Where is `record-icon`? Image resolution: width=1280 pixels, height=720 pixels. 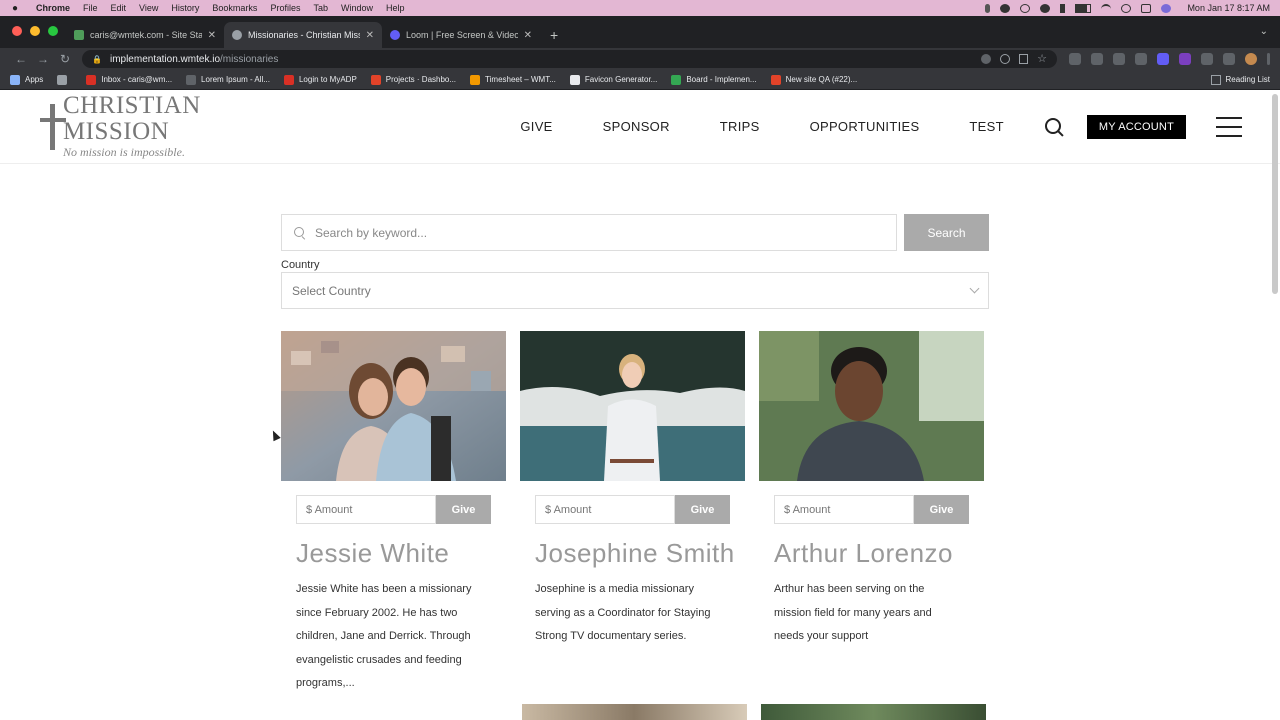
record-icon is located at coordinates (1025, 8).